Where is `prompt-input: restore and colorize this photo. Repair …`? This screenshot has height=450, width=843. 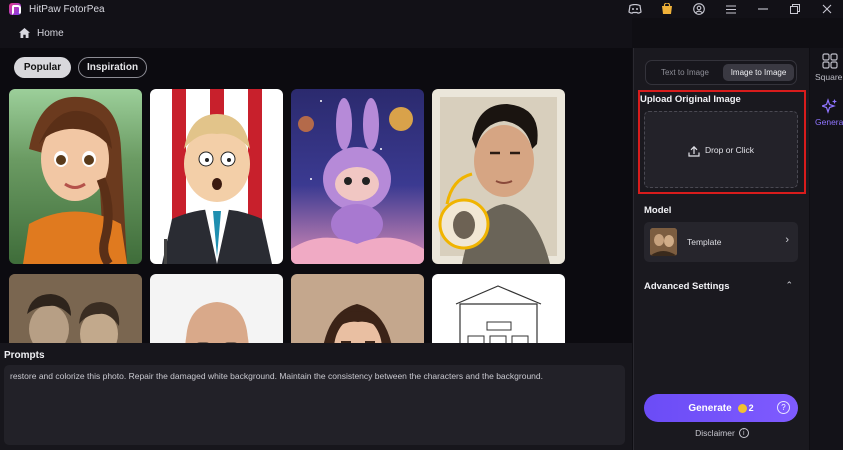 prompt-input: restore and colorize this photo. Repair … is located at coordinates (314, 405).